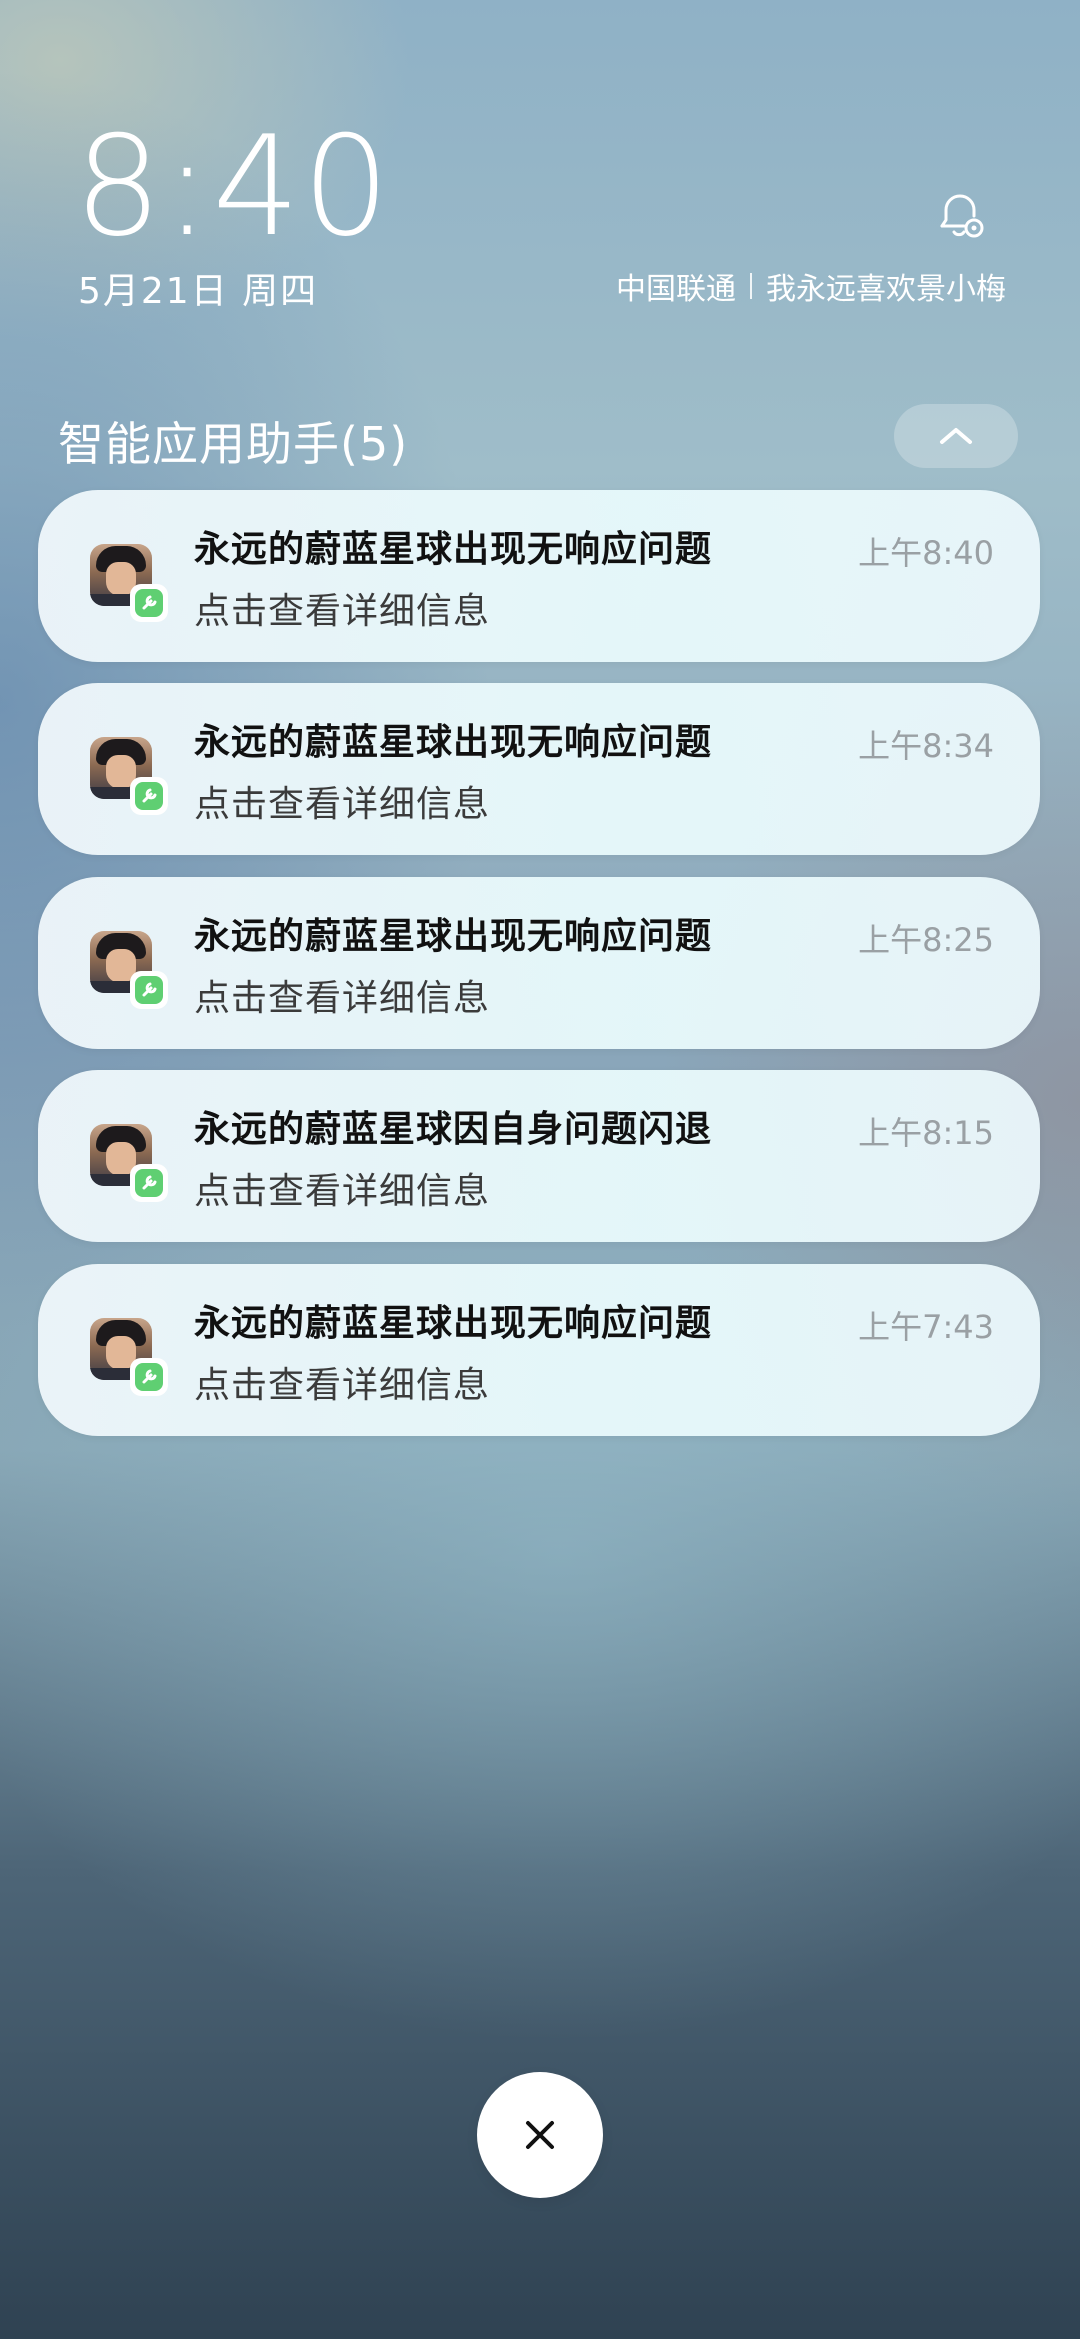  I want to click on notification-title: 永远的蔚蓝星球因自身问题闪退, so click(453, 1129).